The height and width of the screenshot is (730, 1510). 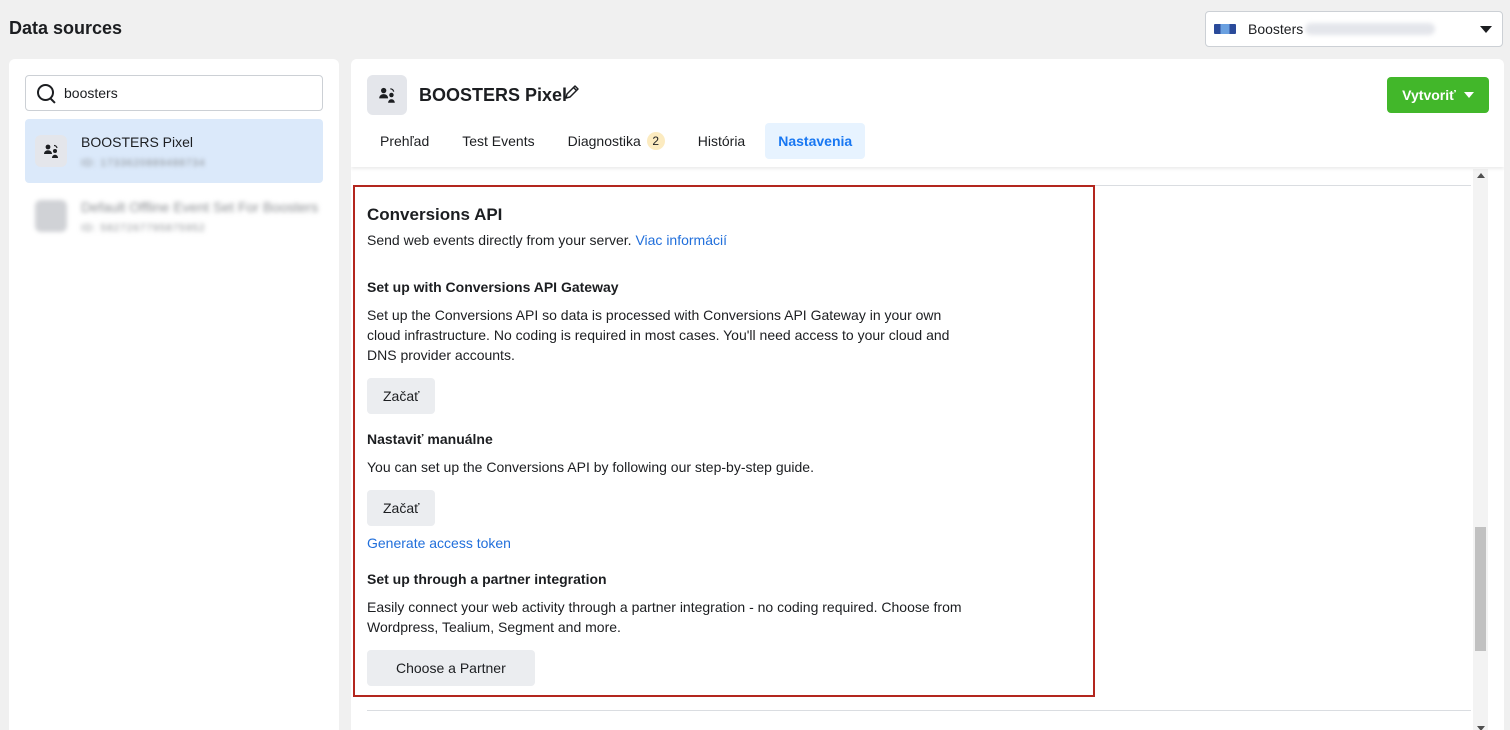 I want to click on conversions-api-title: Conversions API, so click(x=435, y=214).